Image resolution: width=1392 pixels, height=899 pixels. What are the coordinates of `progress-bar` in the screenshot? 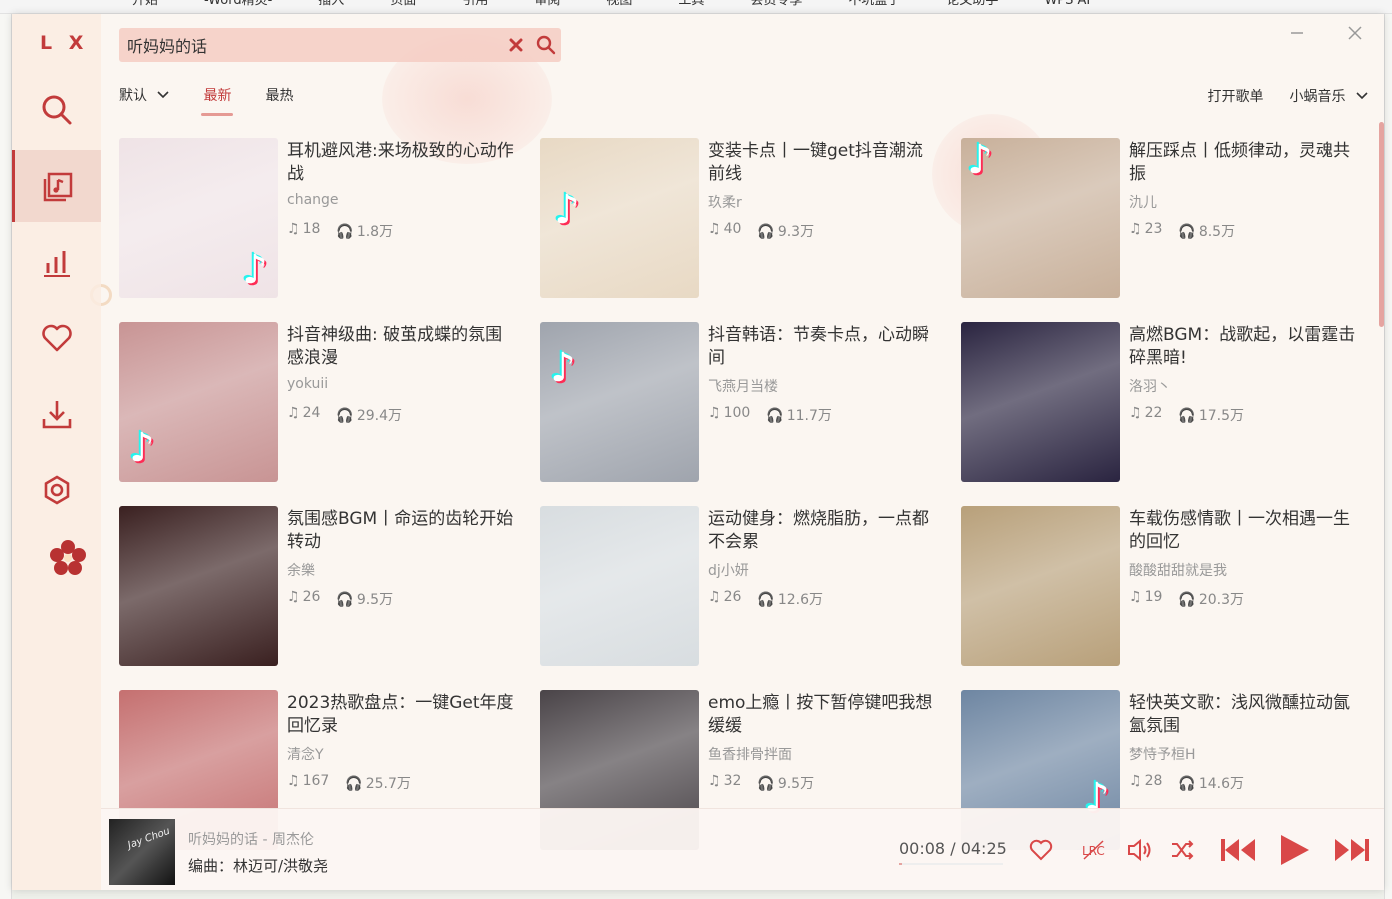 It's located at (951, 864).